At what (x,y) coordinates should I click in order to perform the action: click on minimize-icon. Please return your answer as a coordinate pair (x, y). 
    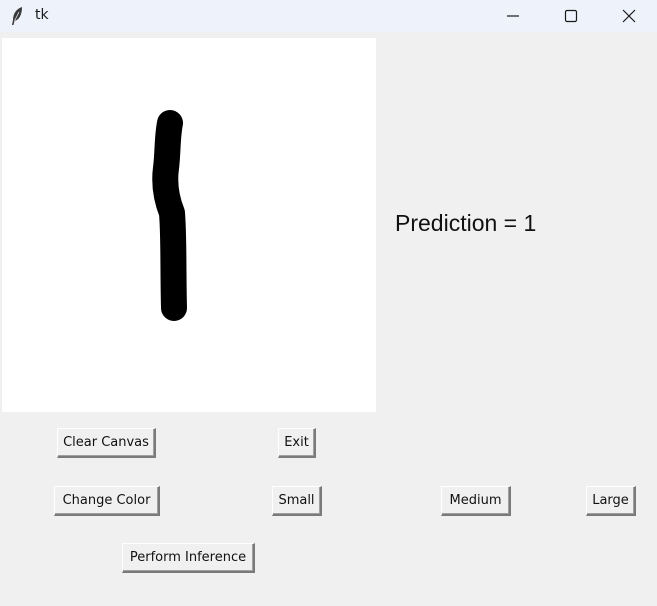
    Looking at the image, I should click on (513, 16).